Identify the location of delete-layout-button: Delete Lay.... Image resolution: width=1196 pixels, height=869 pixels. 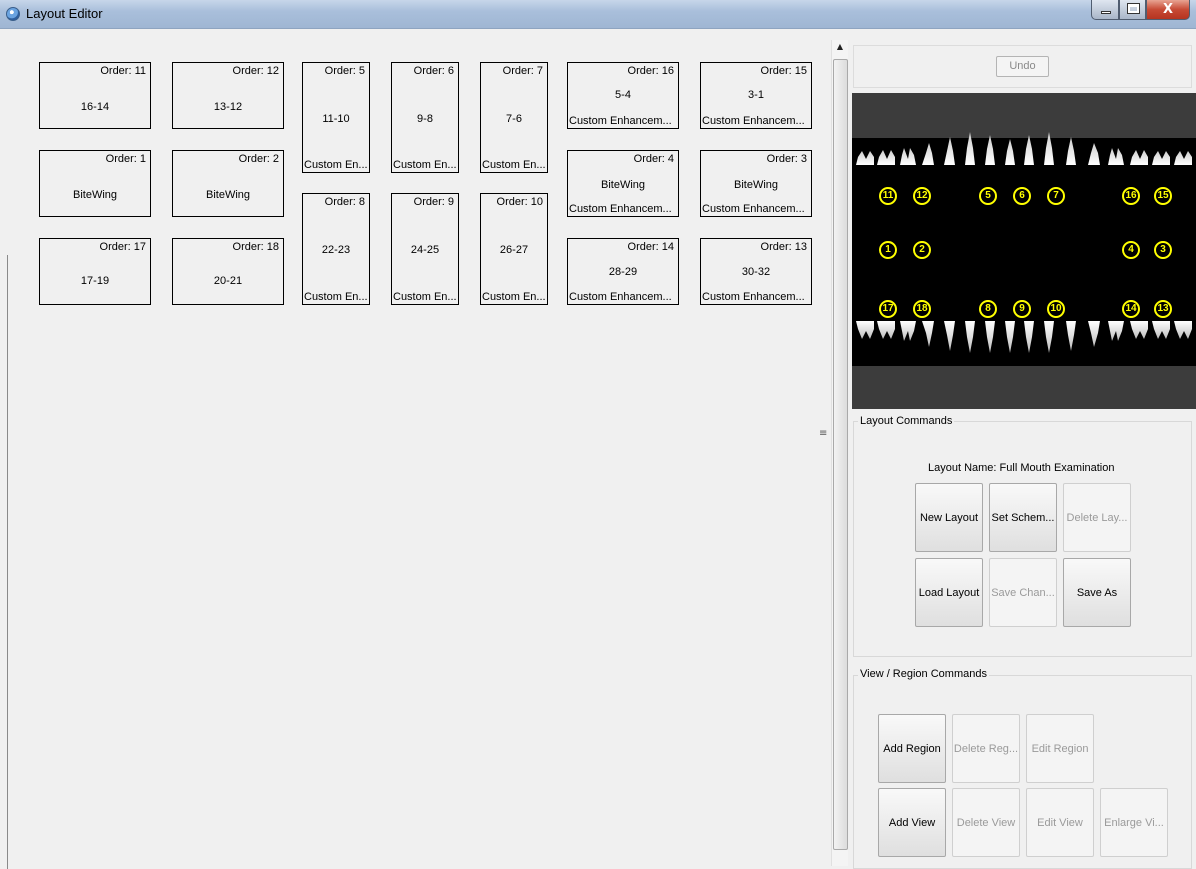
(1097, 517).